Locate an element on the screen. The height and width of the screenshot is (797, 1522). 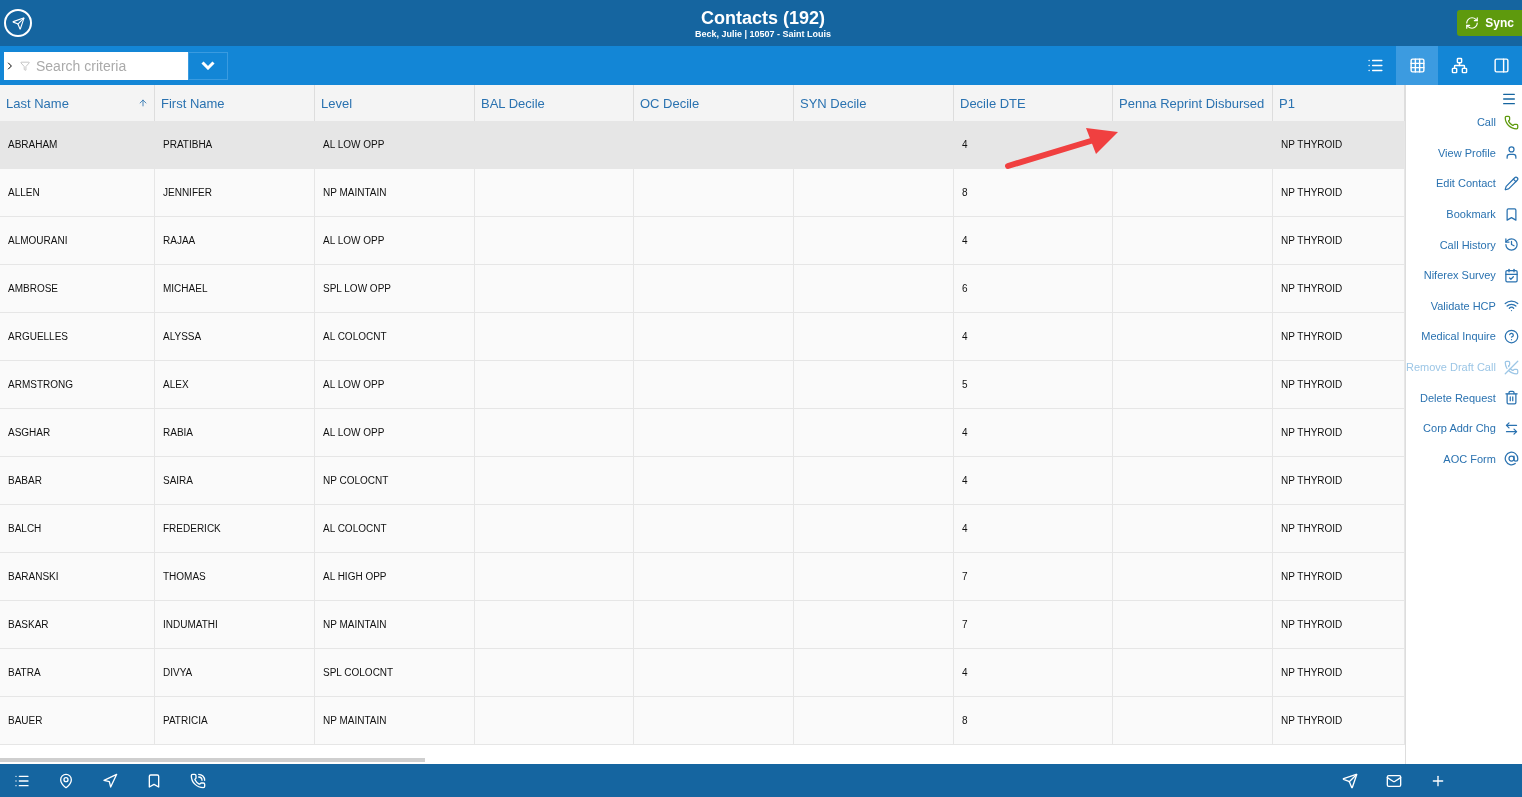
table-cell: PATRICIA is located at coordinates (235, 720).